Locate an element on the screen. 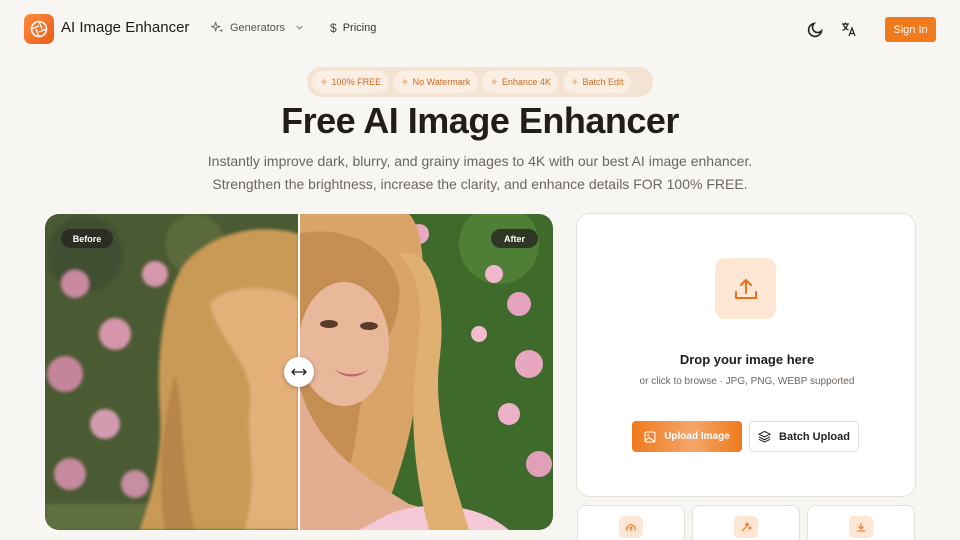 This screenshot has height=540, width=960. layers-icon is located at coordinates (765, 436).